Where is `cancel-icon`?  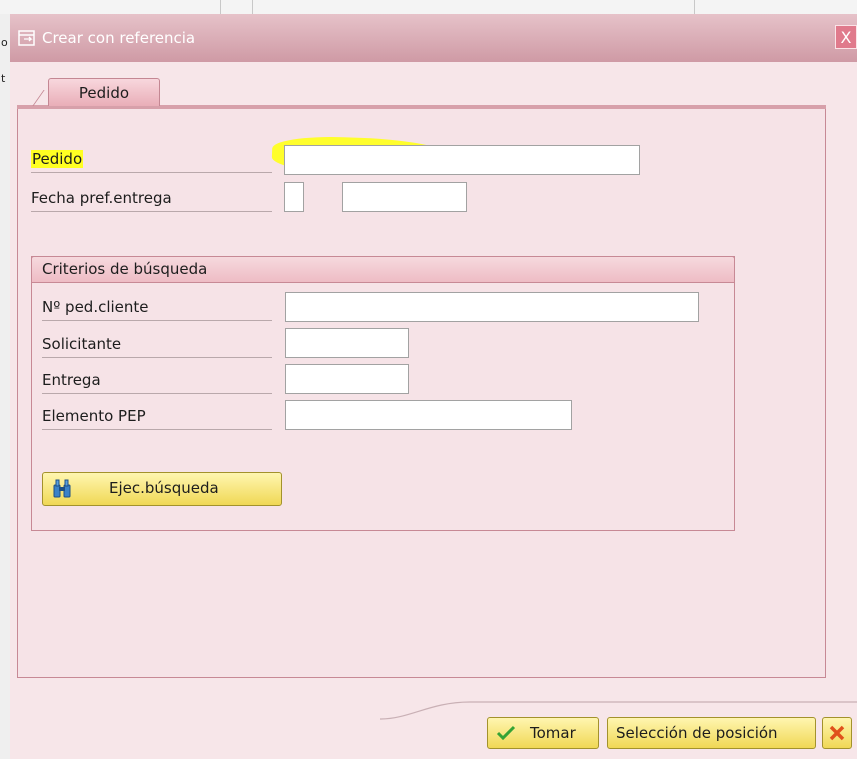
cancel-icon is located at coordinates (837, 733).